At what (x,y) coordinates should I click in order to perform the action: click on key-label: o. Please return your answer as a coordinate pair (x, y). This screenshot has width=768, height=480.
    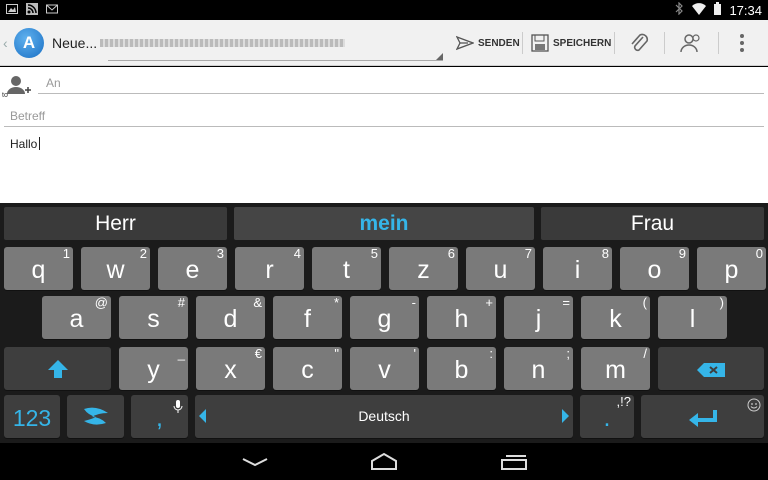
    Looking at the image, I should click on (654, 270).